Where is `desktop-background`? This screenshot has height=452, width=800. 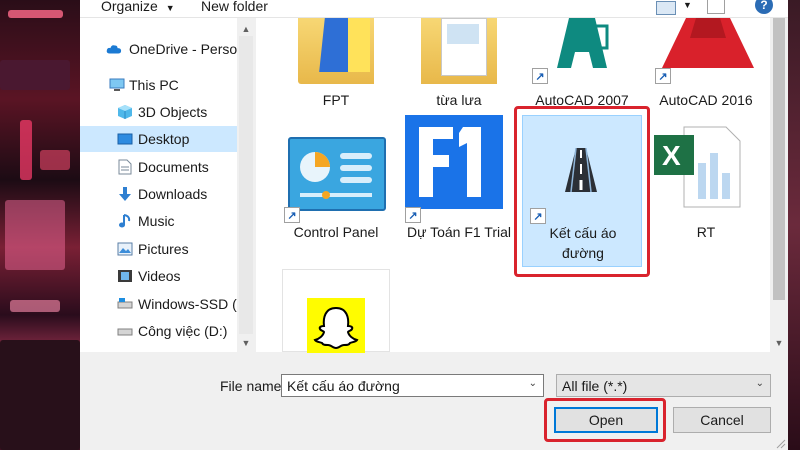 desktop-background is located at coordinates (40, 225).